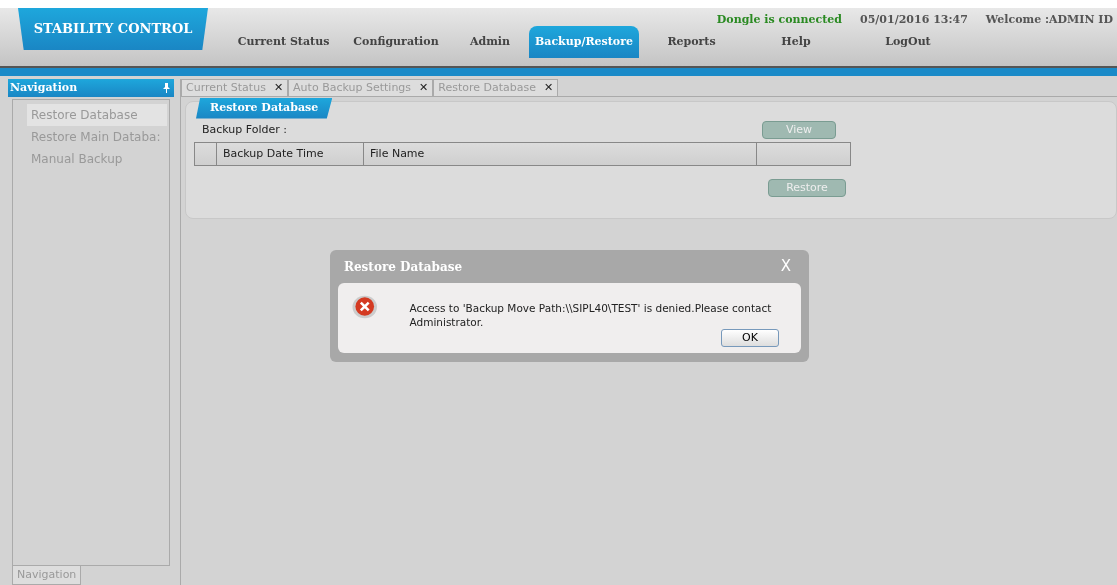  I want to click on tab-label: Auto Backup Settings, so click(352, 87).